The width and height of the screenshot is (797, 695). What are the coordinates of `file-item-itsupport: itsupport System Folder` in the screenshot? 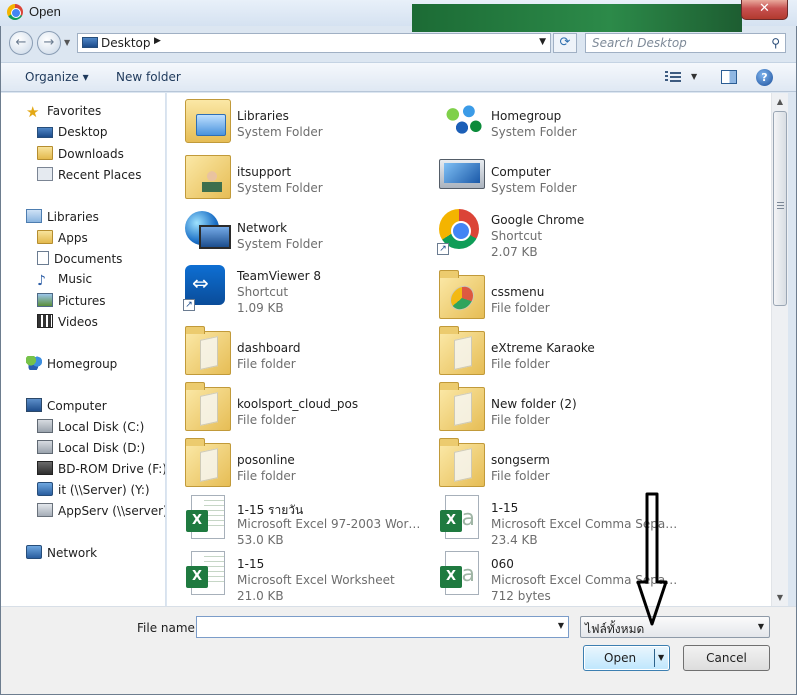 It's located at (292, 175).